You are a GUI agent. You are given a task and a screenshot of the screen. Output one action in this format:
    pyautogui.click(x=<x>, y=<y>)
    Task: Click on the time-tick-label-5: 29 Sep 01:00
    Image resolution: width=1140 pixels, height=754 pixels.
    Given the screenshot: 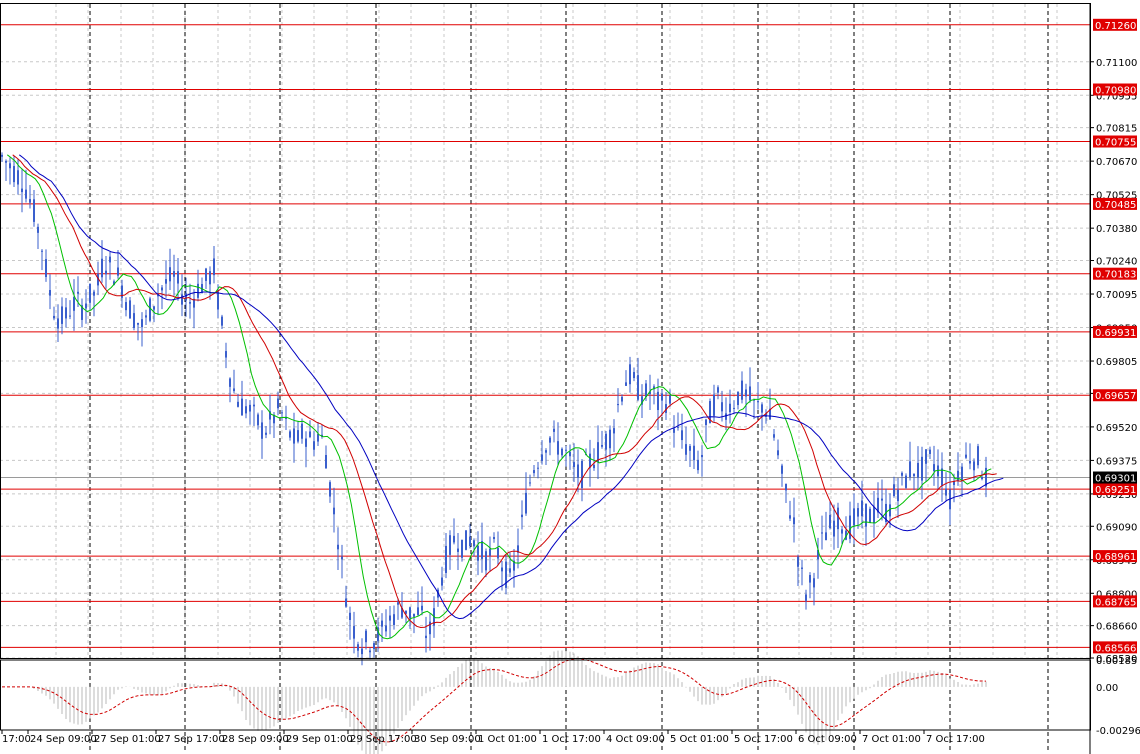 What is the action you would take?
    pyautogui.click(x=319, y=739)
    